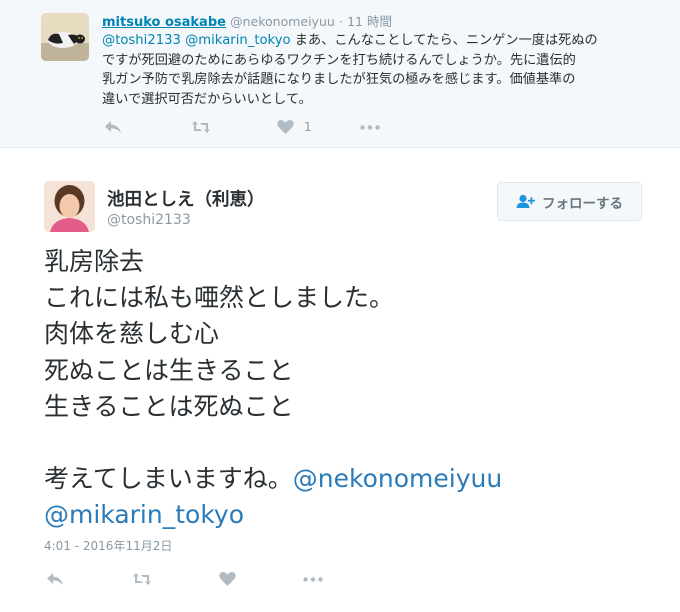 The image size is (680, 612). Describe the element at coordinates (582, 203) in the screenshot. I see `follow-button-label: フォローする` at that location.